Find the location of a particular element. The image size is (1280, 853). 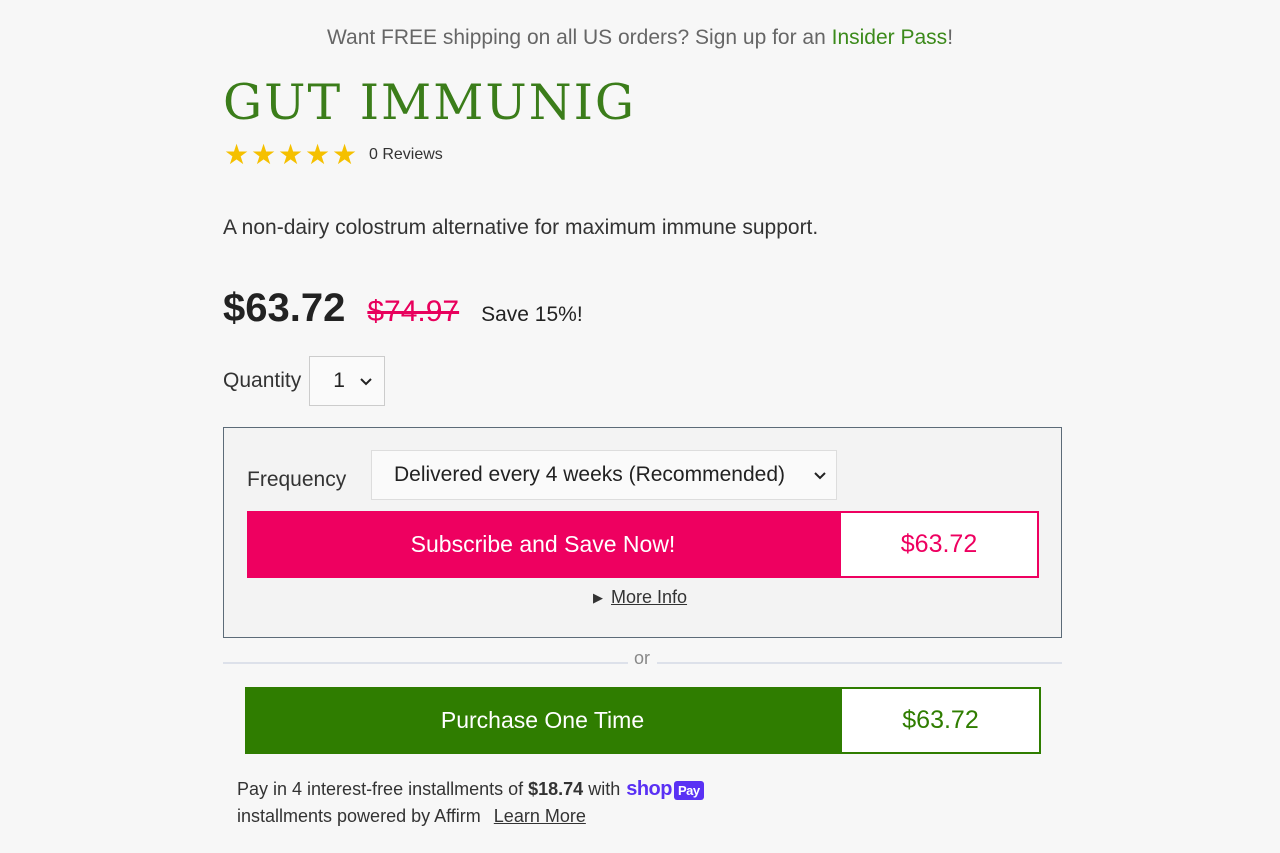

subscribe-button-label: Subscribe and Save Now! is located at coordinates (543, 544).